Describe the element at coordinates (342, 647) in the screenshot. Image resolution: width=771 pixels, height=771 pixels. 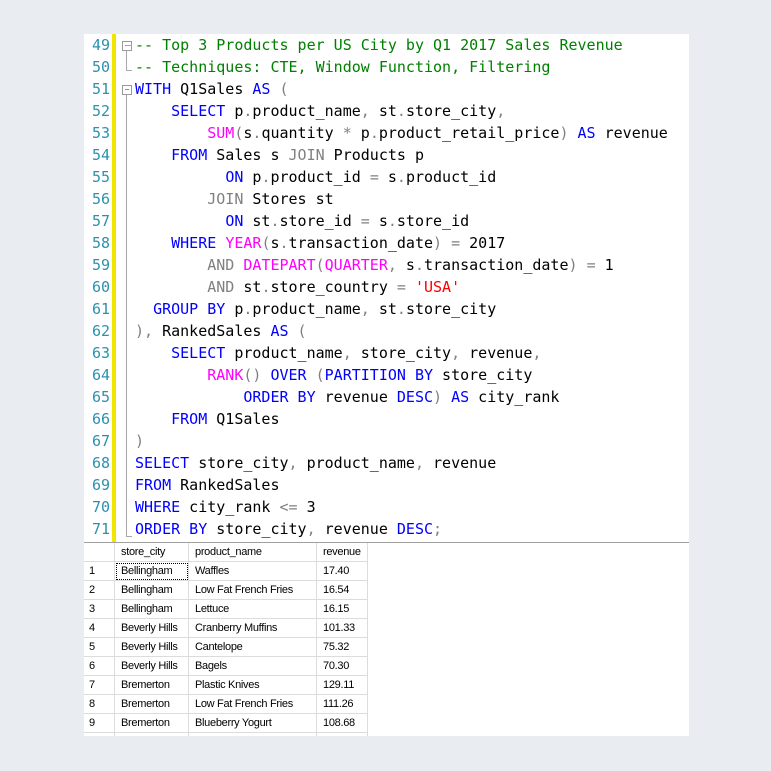
I see `cell-revenue: 75.32` at that location.